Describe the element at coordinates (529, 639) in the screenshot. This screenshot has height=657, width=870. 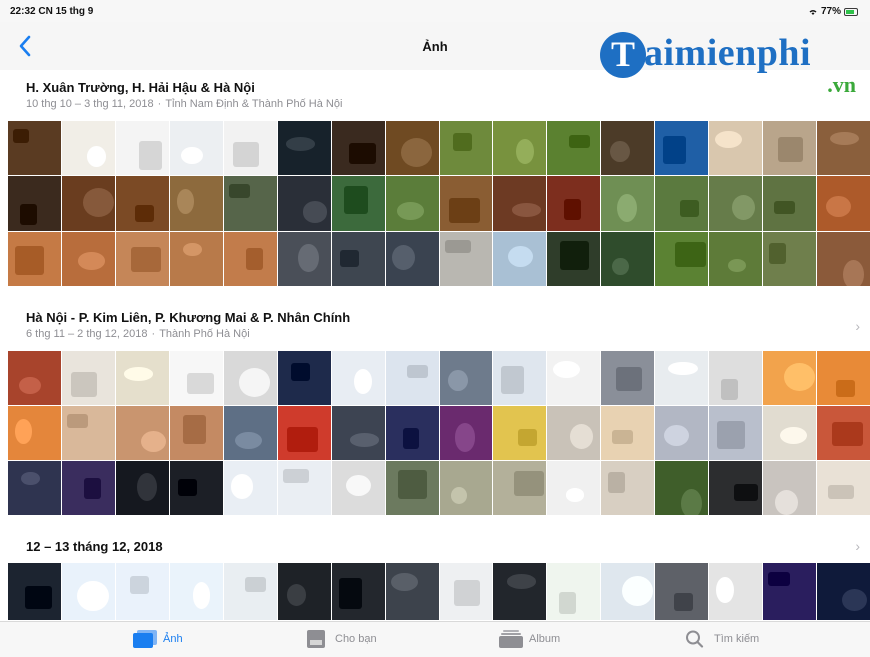
I see `tab-albums: Album` at that location.